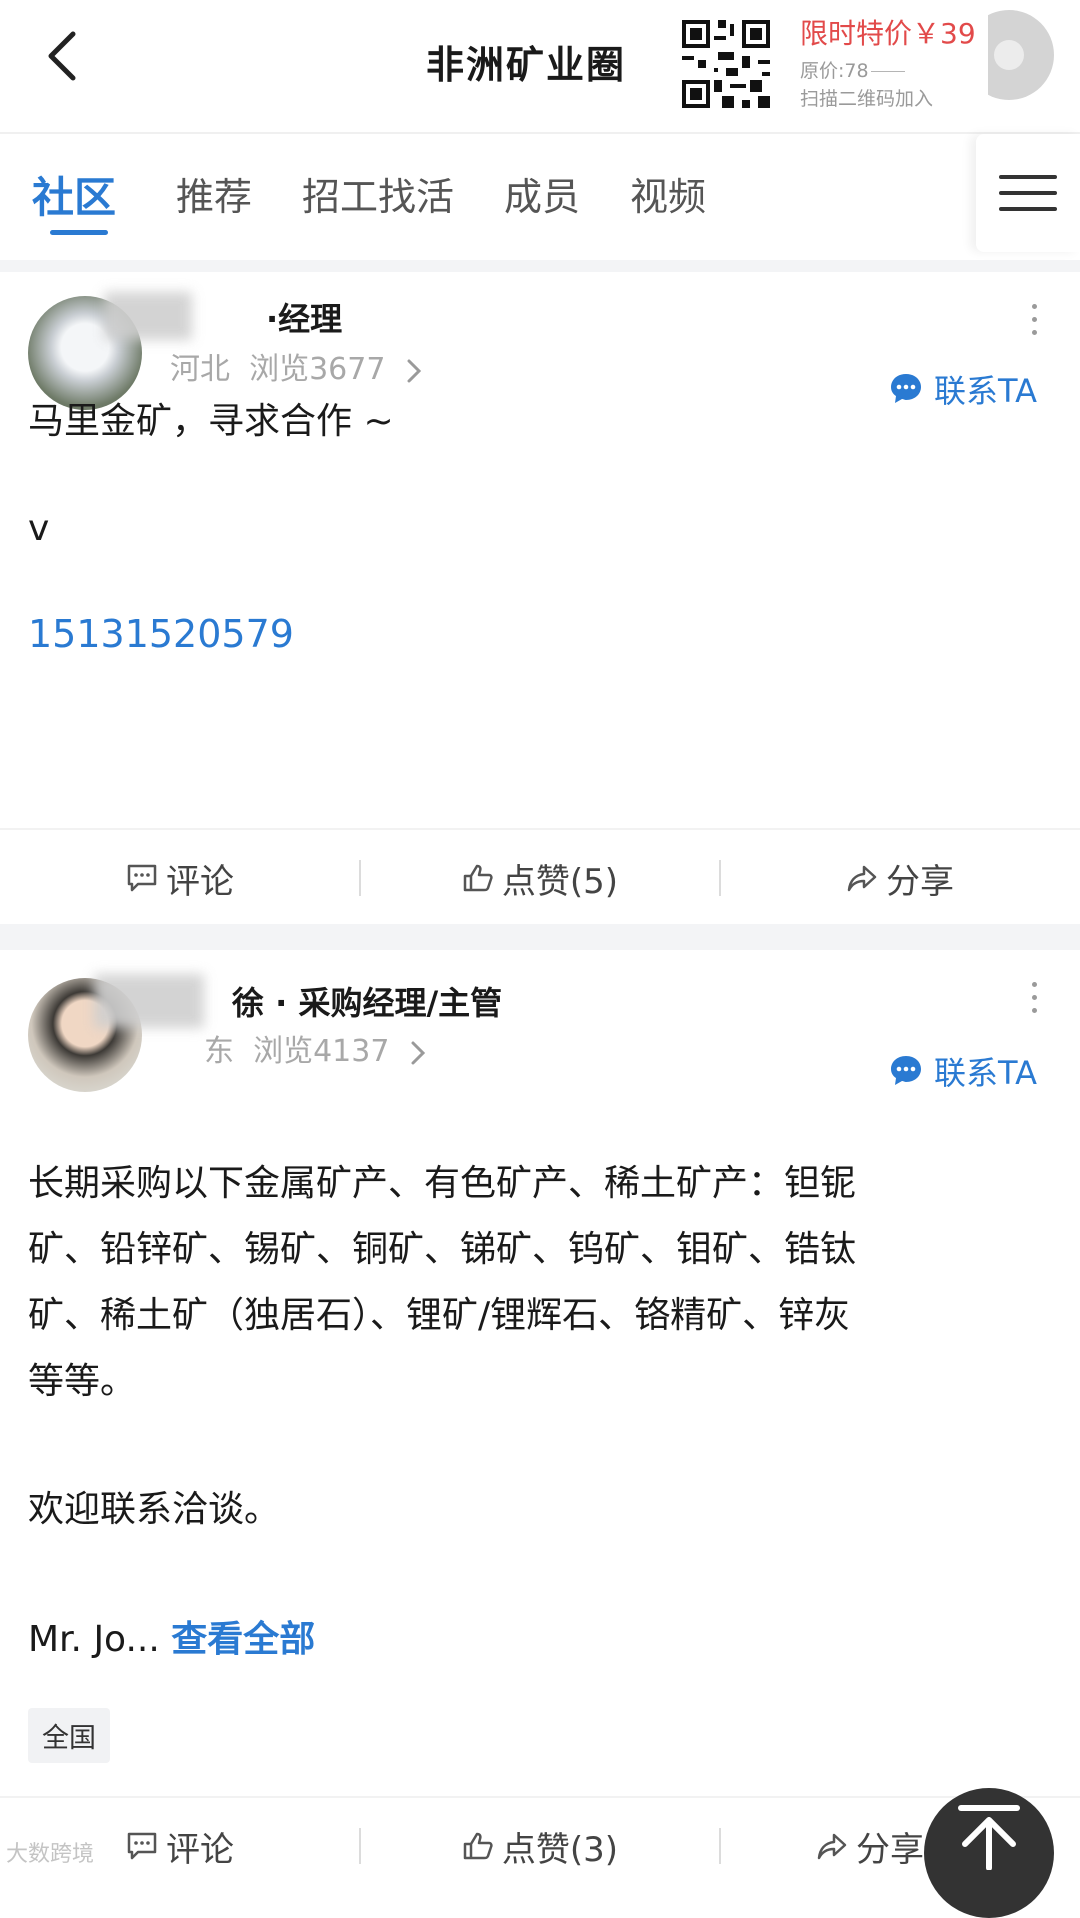 This screenshot has width=1080, height=1918. What do you see at coordinates (540, 937) in the screenshot?
I see `post-separator` at bounding box center [540, 937].